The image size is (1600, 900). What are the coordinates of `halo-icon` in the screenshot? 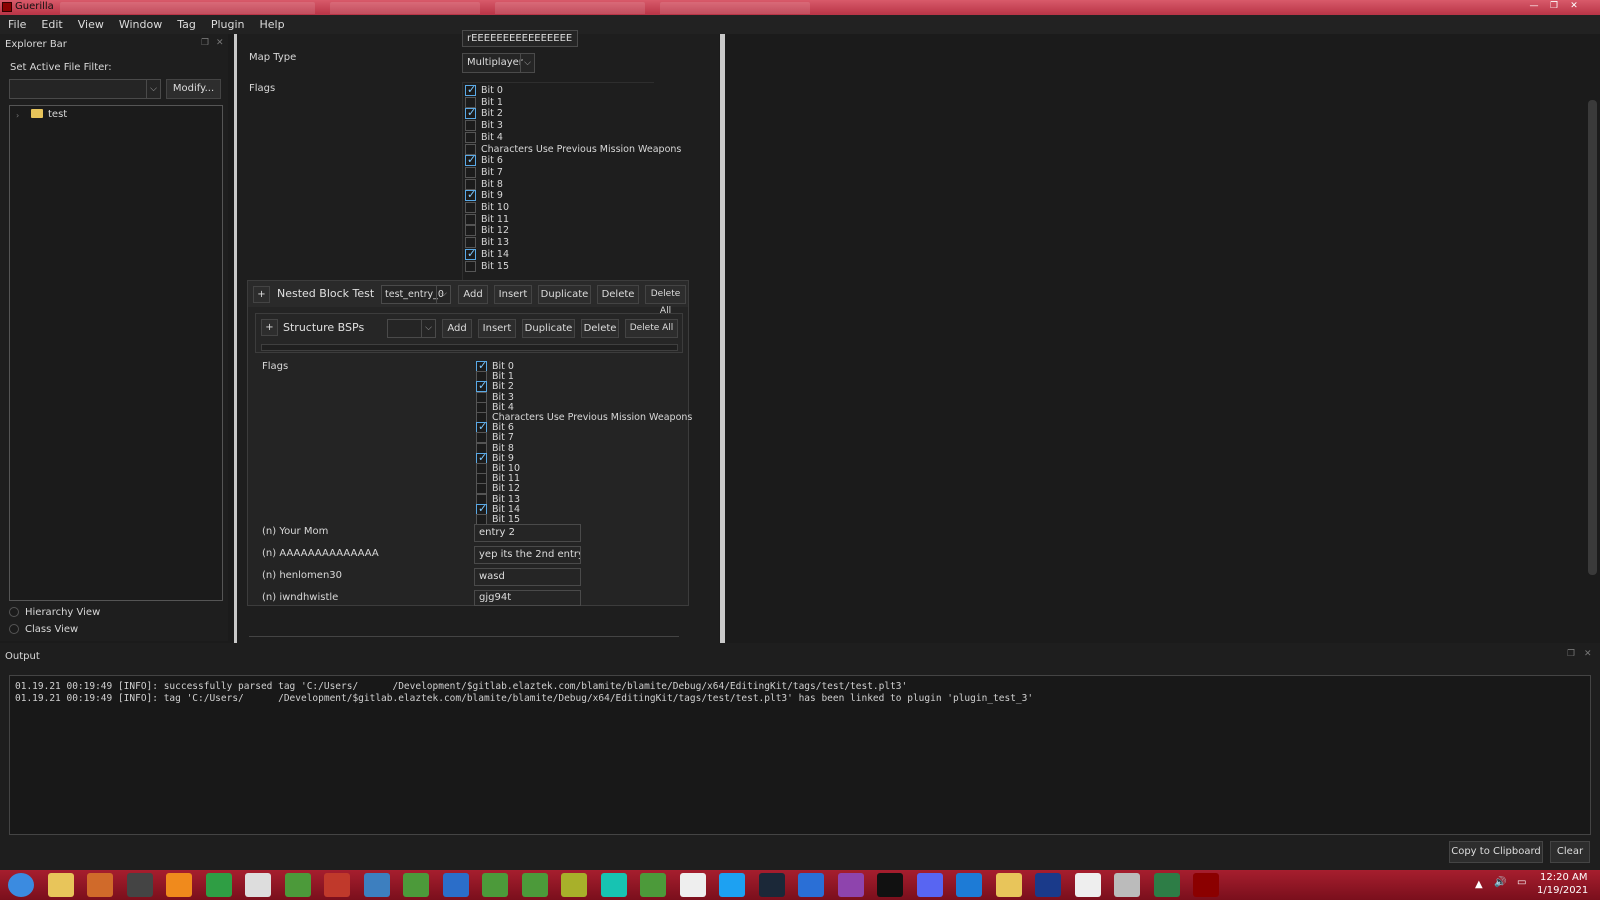 It's located at (1048, 885).